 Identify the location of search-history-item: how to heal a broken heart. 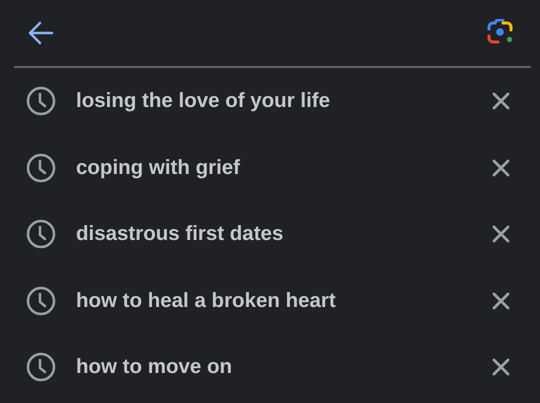
(284, 300).